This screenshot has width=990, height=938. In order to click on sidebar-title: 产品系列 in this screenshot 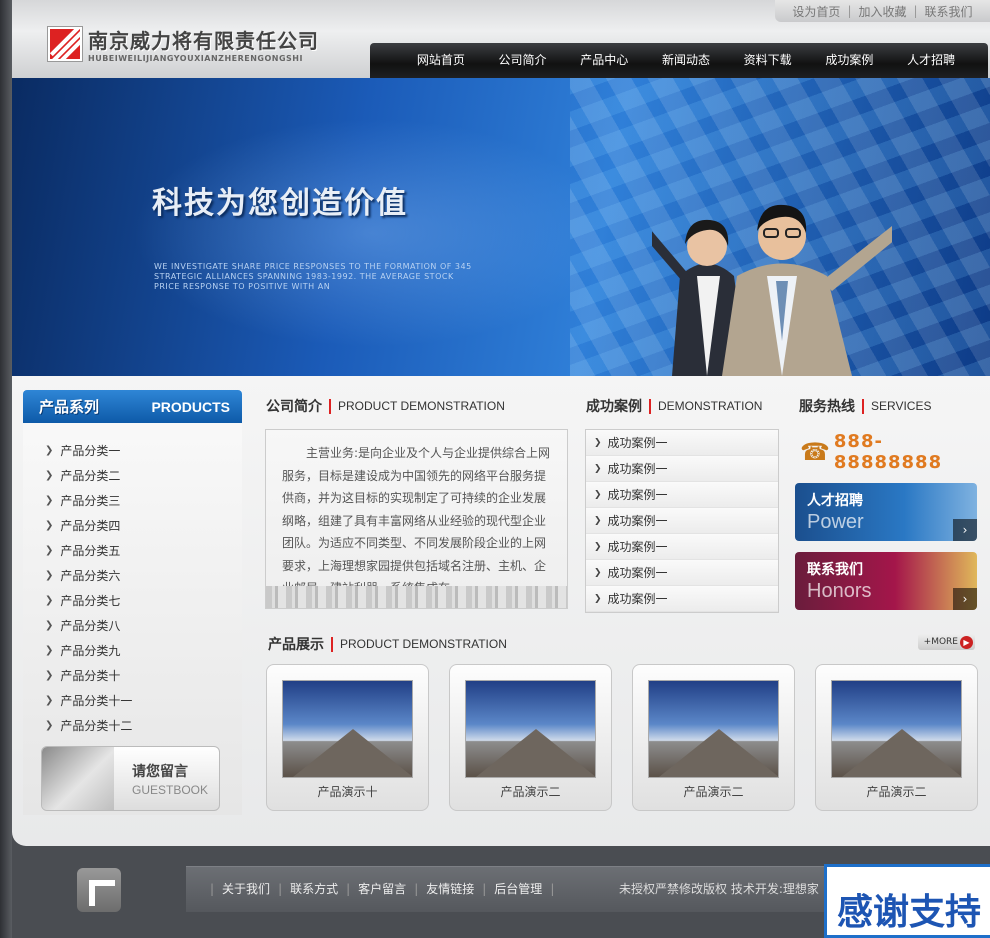, I will do `click(69, 407)`.